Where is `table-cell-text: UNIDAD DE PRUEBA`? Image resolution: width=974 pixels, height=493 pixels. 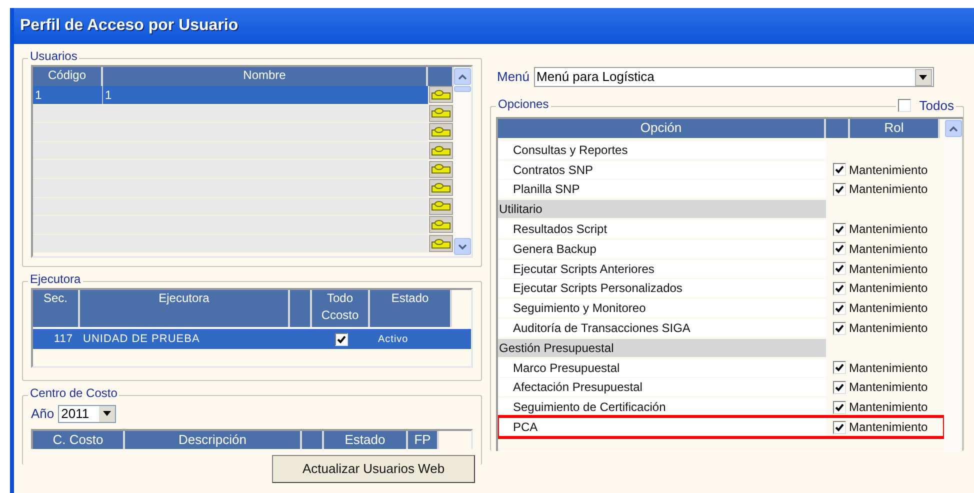
table-cell-text: UNIDAD DE PRUEBA is located at coordinates (141, 339).